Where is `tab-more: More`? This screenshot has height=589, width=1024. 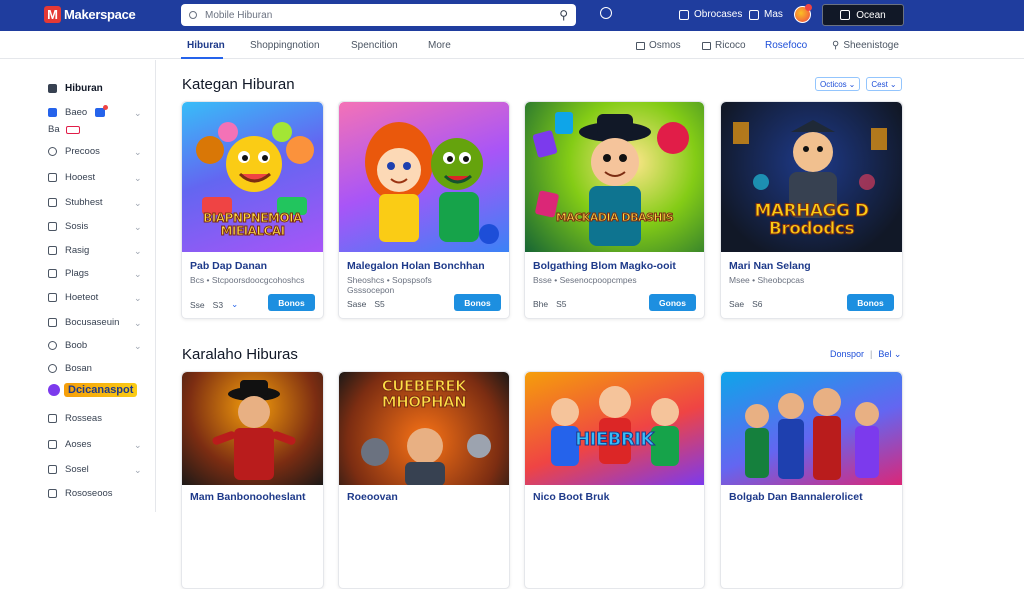
tab-more: More is located at coordinates (439, 45).